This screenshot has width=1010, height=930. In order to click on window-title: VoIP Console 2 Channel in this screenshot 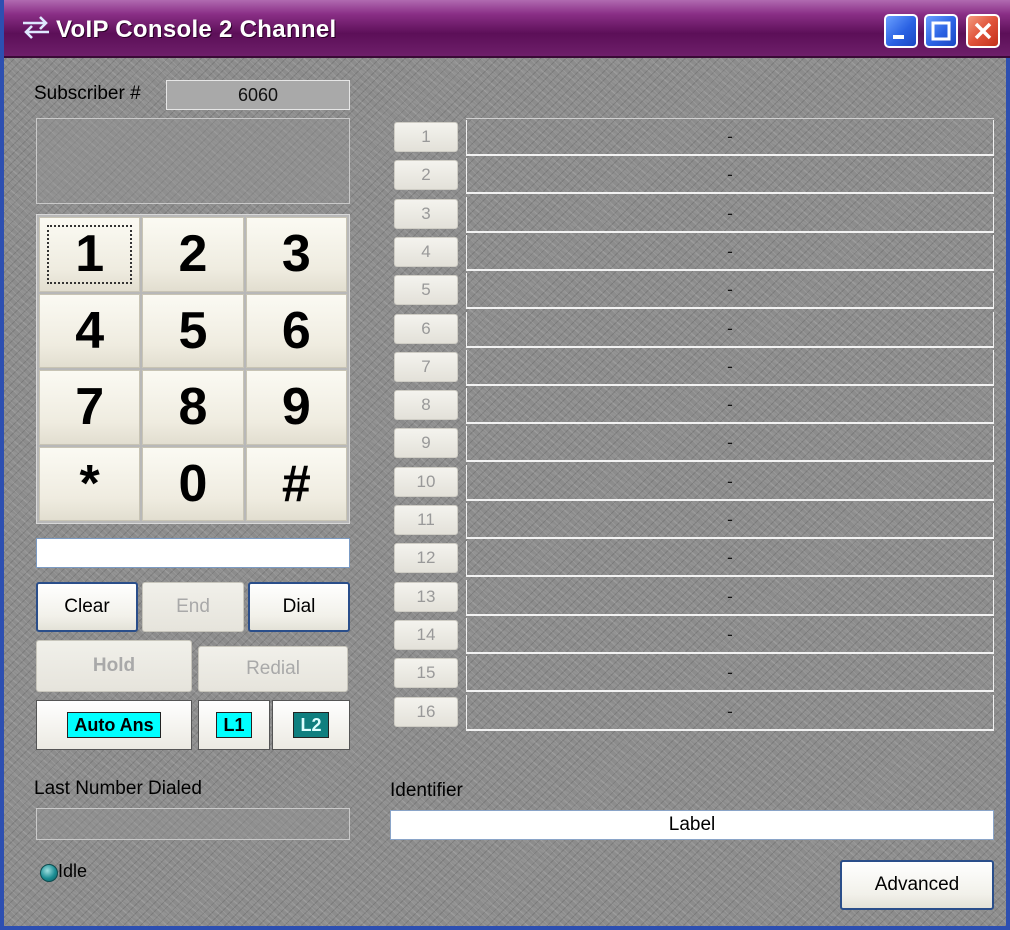, I will do `click(196, 29)`.